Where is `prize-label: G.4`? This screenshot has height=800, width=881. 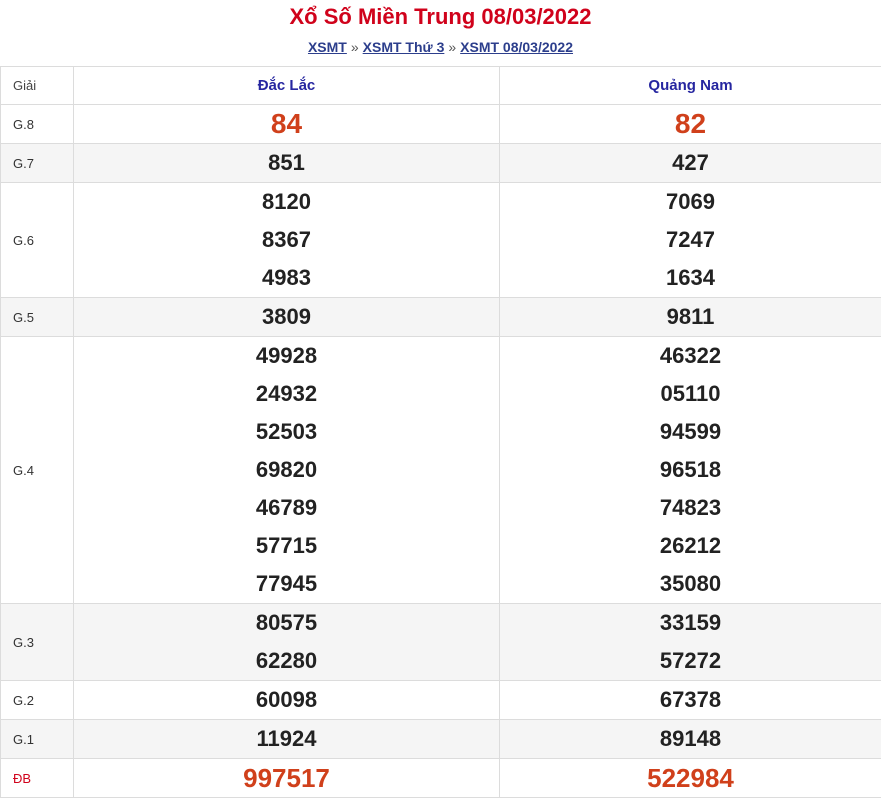 prize-label: G.4 is located at coordinates (37, 470).